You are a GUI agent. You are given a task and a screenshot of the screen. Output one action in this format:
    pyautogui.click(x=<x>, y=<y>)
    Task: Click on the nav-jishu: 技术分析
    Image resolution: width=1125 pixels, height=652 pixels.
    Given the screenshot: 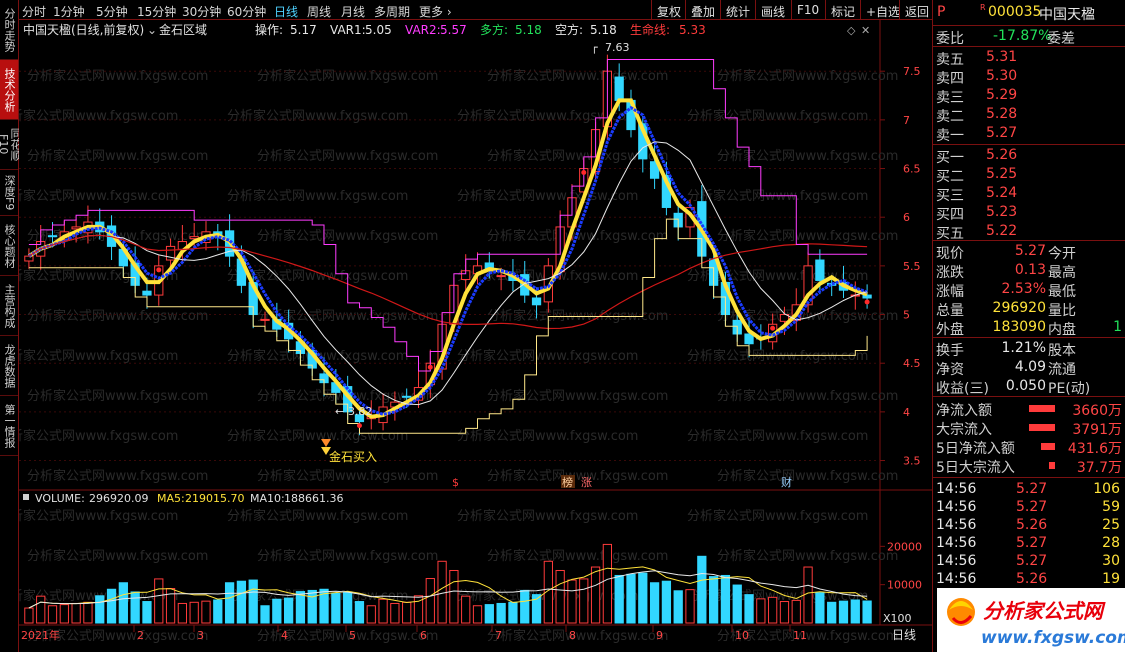 What is the action you would take?
    pyautogui.click(x=9, y=90)
    